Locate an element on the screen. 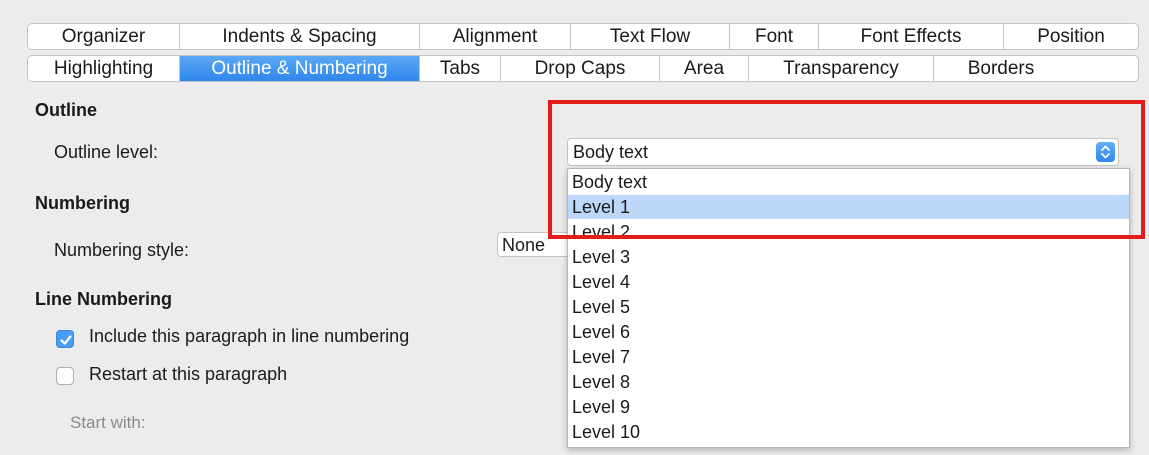  outline-heading: Outline is located at coordinates (66, 110).